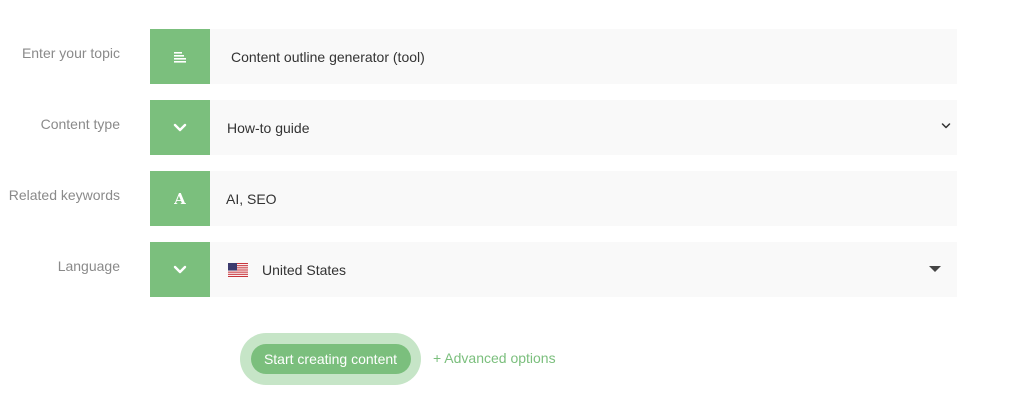 This screenshot has height=418, width=1009. I want to click on letter-a-icon: A, so click(180, 198).